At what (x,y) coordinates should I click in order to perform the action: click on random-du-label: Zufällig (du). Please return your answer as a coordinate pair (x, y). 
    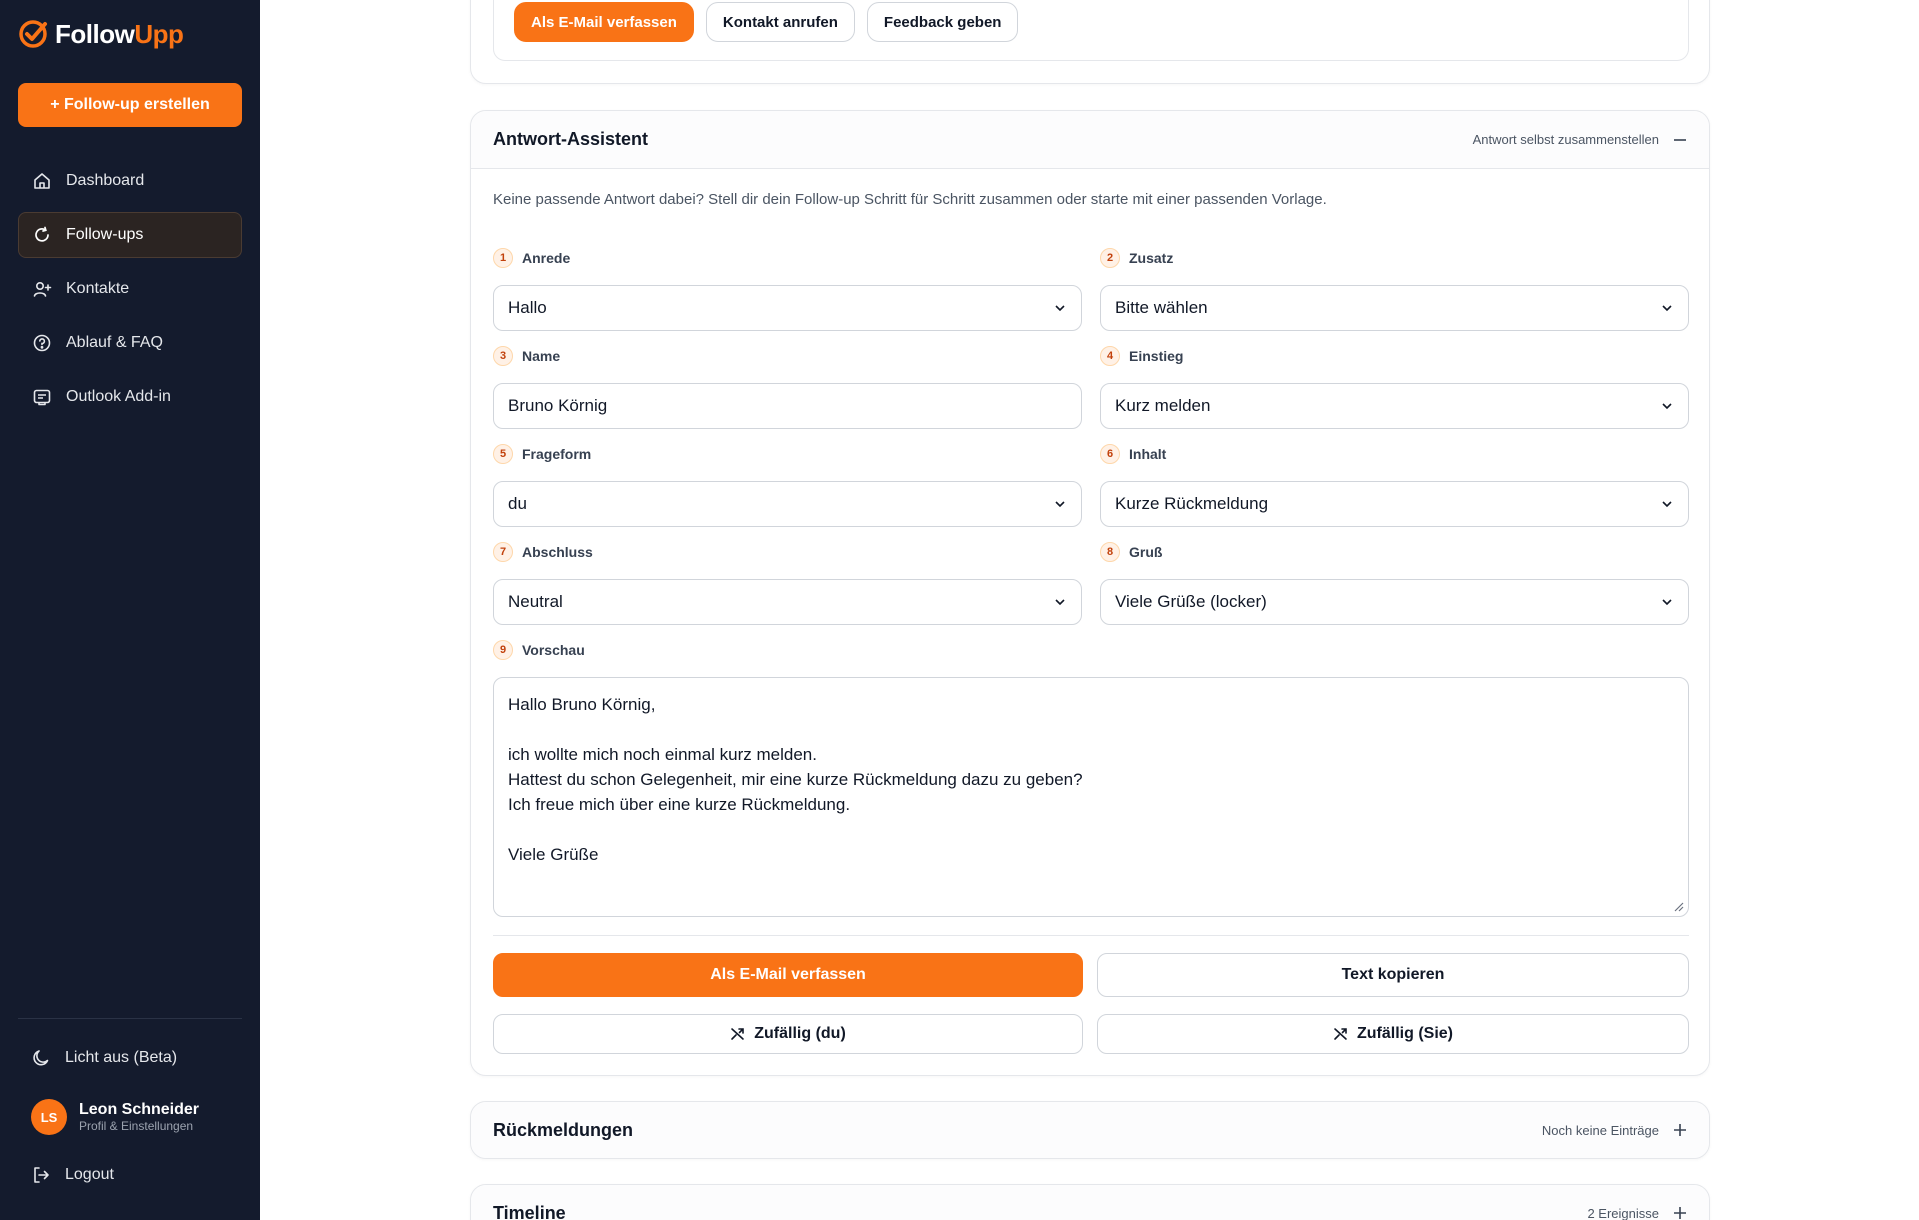
    Looking at the image, I should click on (800, 1033).